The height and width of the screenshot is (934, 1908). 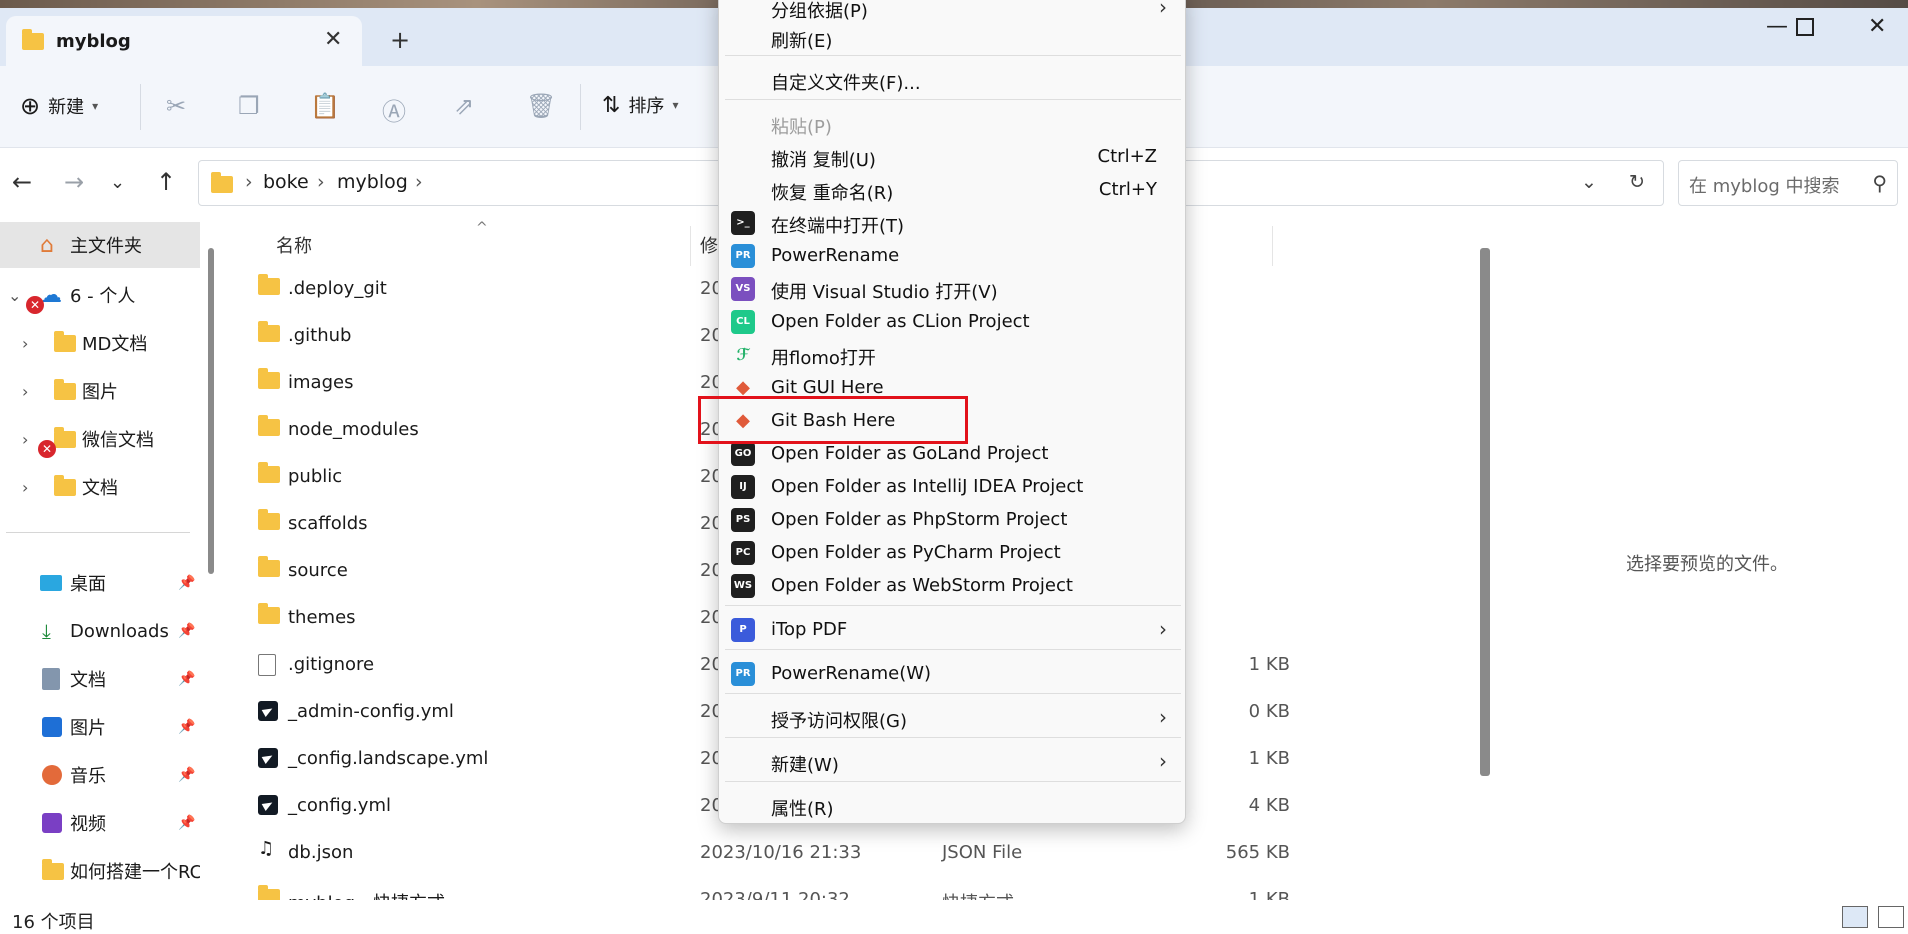 I want to click on sidebar-item-rc-folder: 如何搭建一个RC, so click(x=100, y=871).